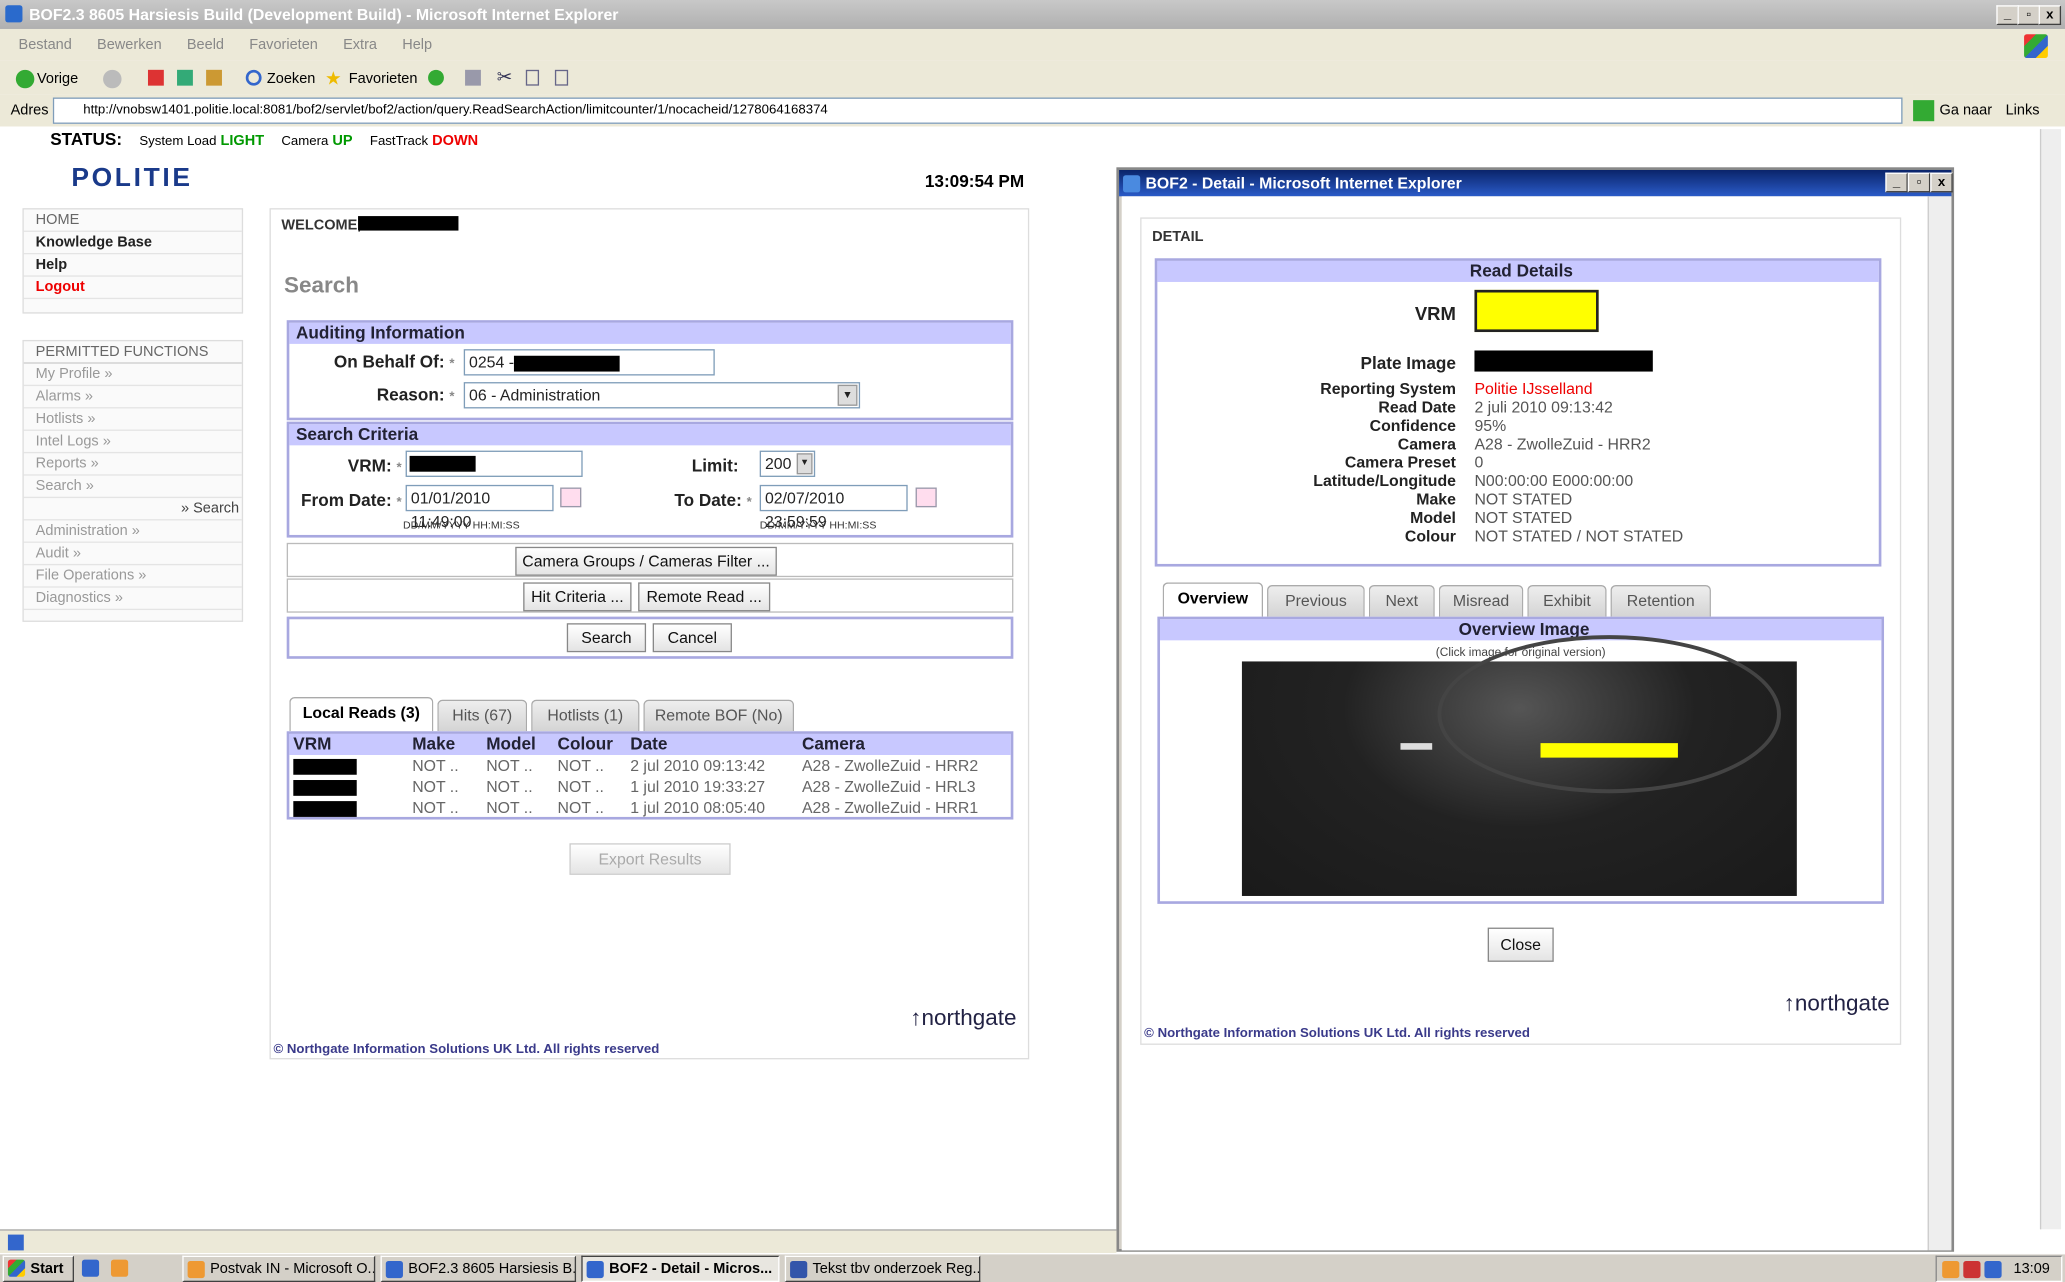 The image size is (2065, 1282). What do you see at coordinates (132, 397) in the screenshot?
I see `nav-alarms: Alarms »` at bounding box center [132, 397].